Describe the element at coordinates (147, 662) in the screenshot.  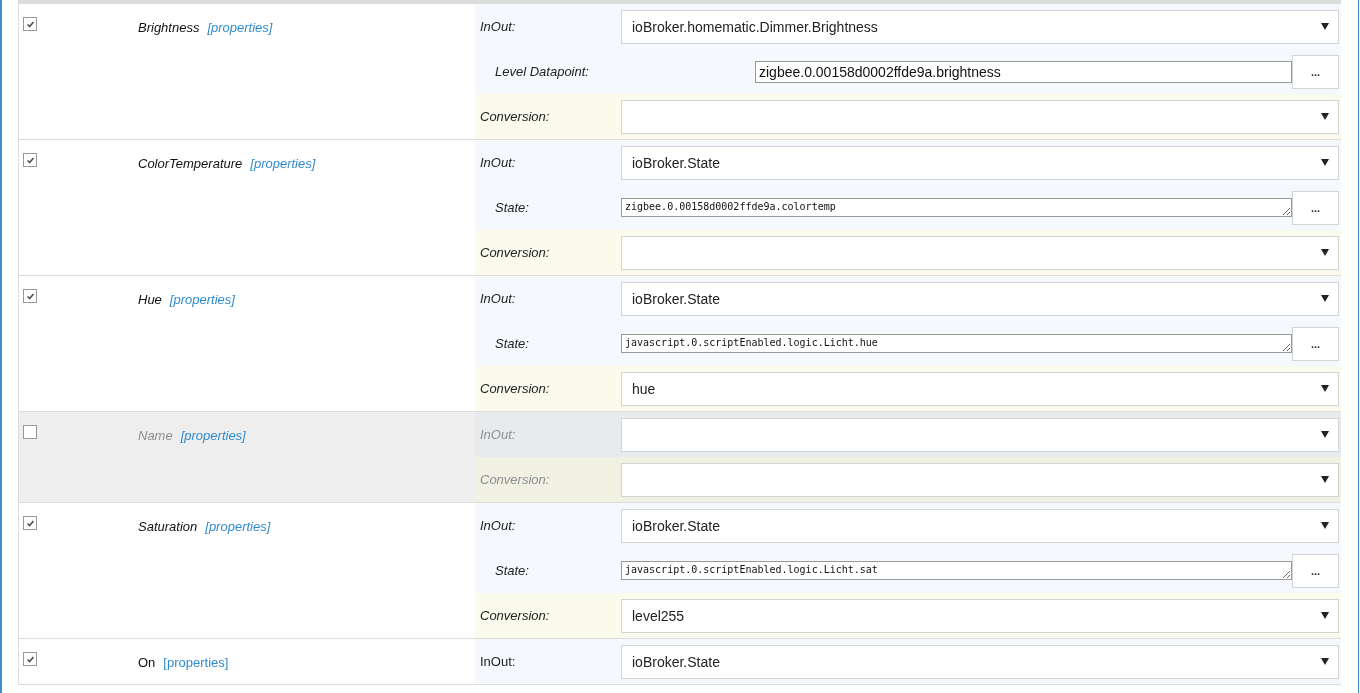
I see `channel-name: On` at that location.